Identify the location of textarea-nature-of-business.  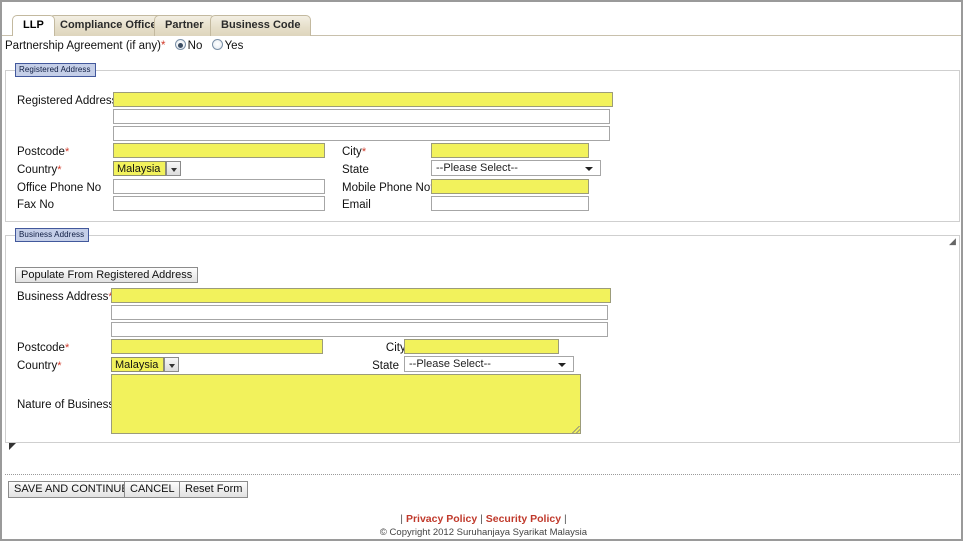
(346, 404).